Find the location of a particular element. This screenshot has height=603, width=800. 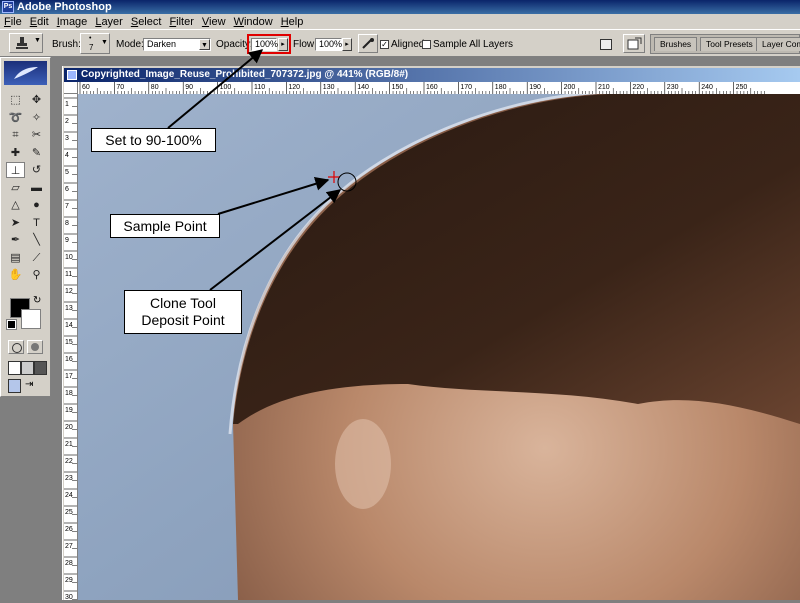

chevron-down-icon: ▼ is located at coordinates (204, 44).